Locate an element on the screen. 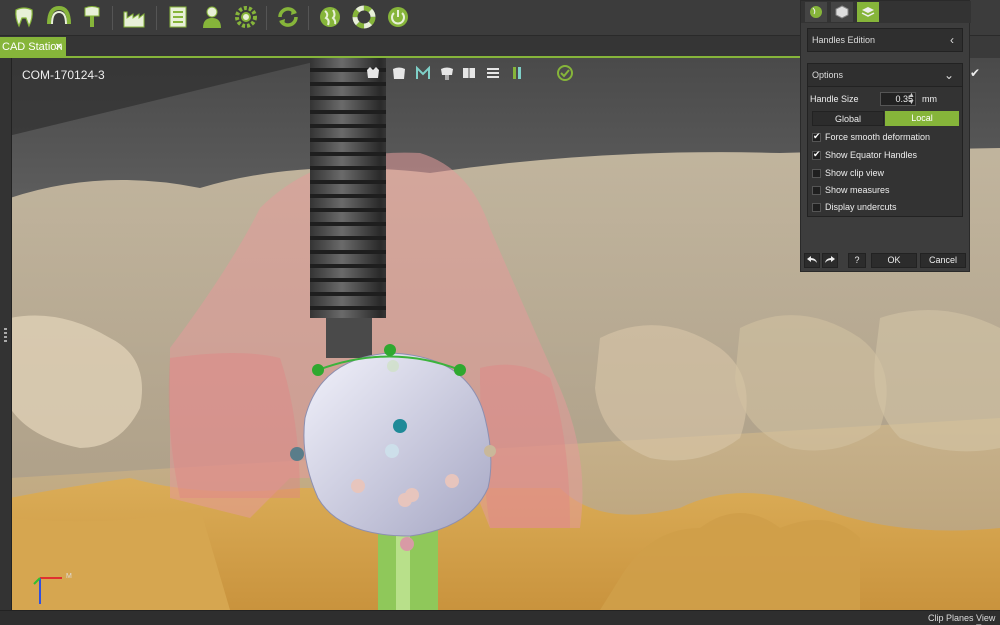 The width and height of the screenshot is (1000, 625). checkbox-label: Show measures is located at coordinates (857, 190).